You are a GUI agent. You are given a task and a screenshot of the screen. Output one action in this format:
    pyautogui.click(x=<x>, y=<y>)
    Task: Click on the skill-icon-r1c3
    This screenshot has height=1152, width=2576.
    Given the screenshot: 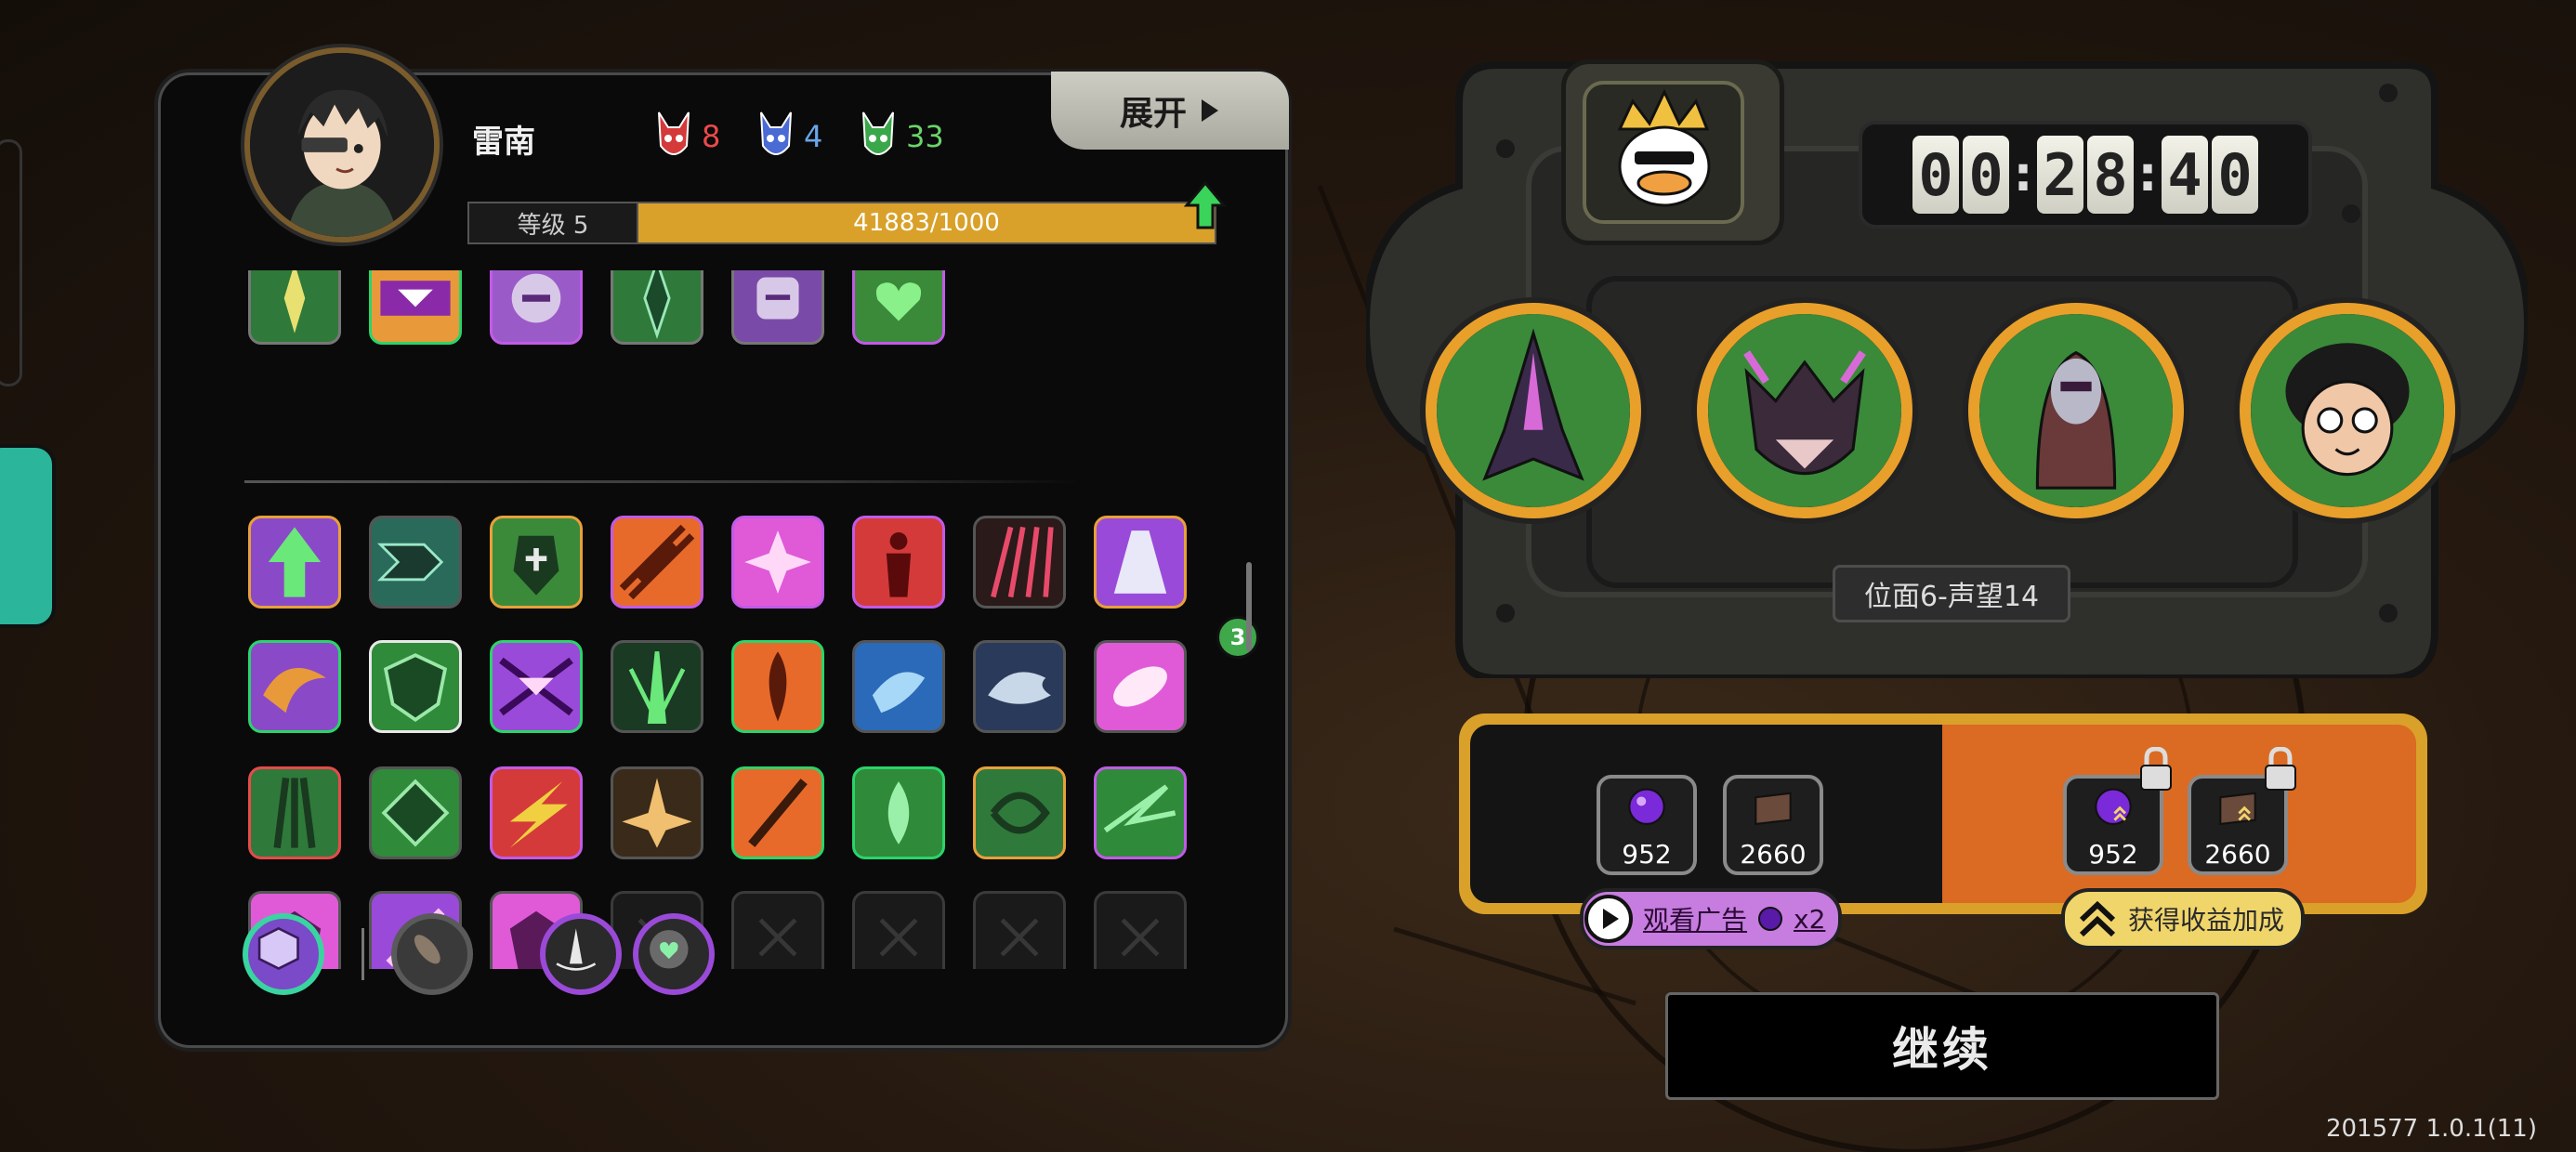 What is the action you would take?
    pyautogui.click(x=536, y=562)
    